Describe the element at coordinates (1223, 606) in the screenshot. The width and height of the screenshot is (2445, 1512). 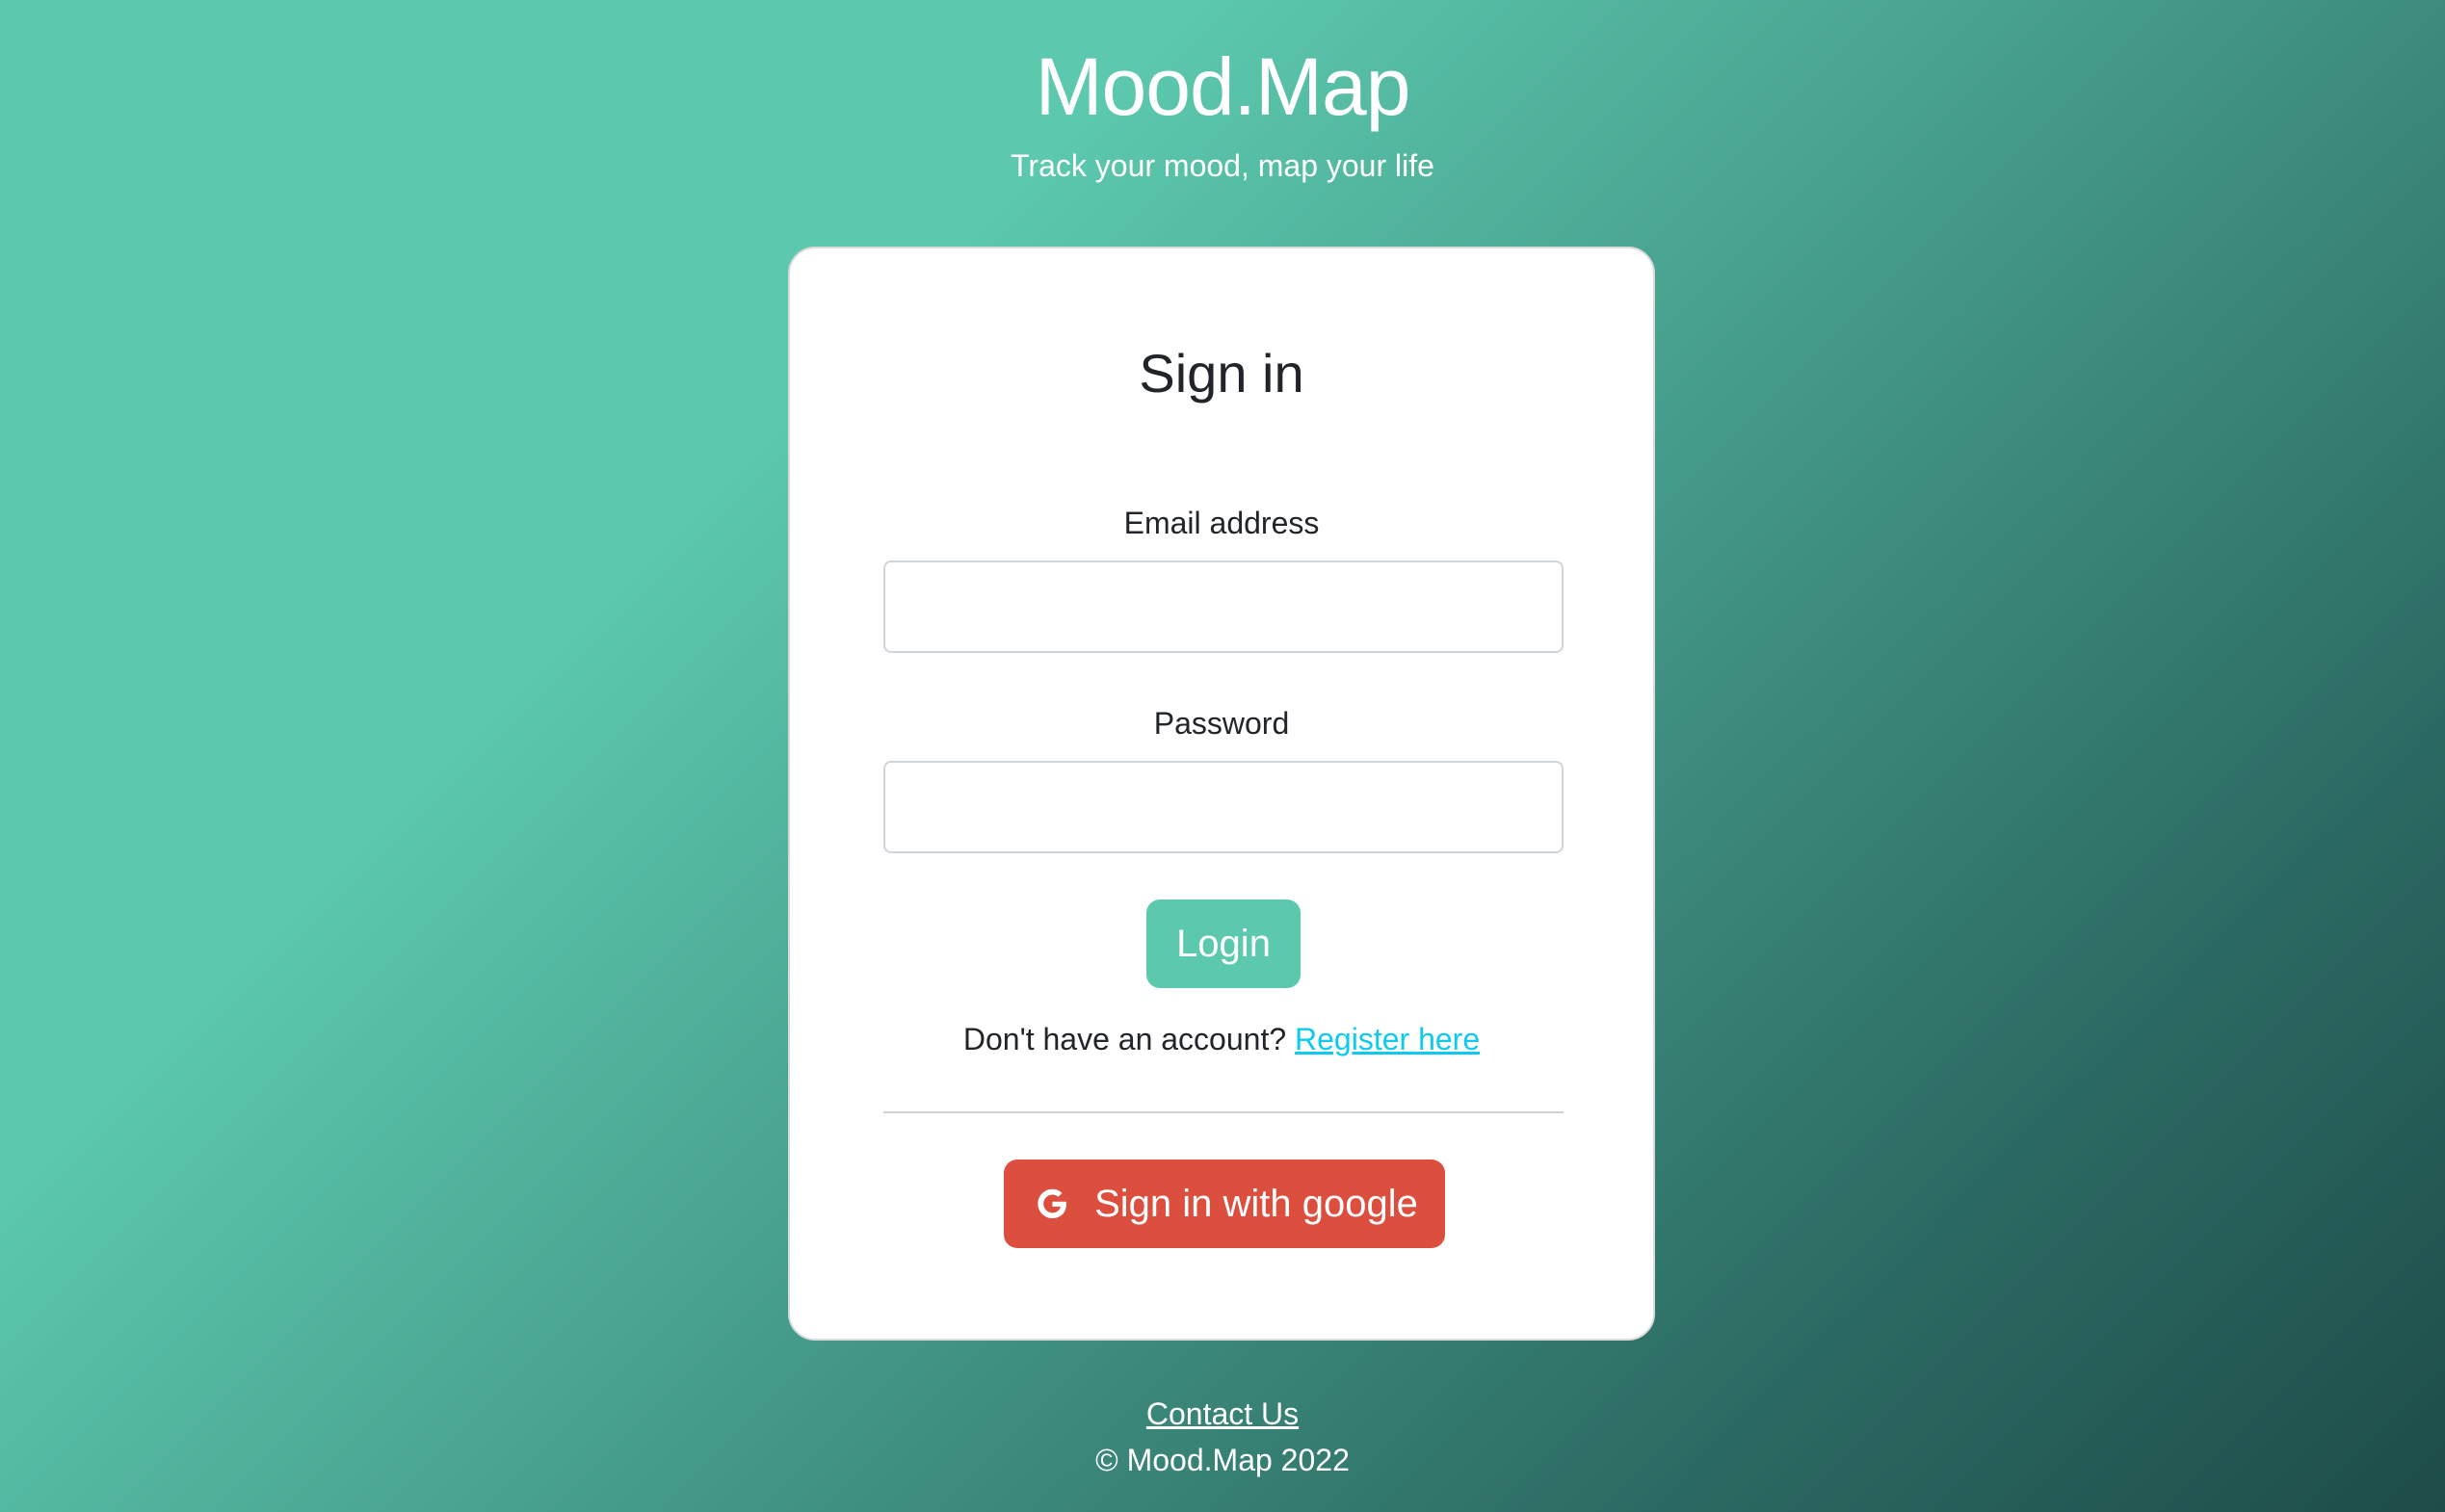
I see `email-field` at that location.